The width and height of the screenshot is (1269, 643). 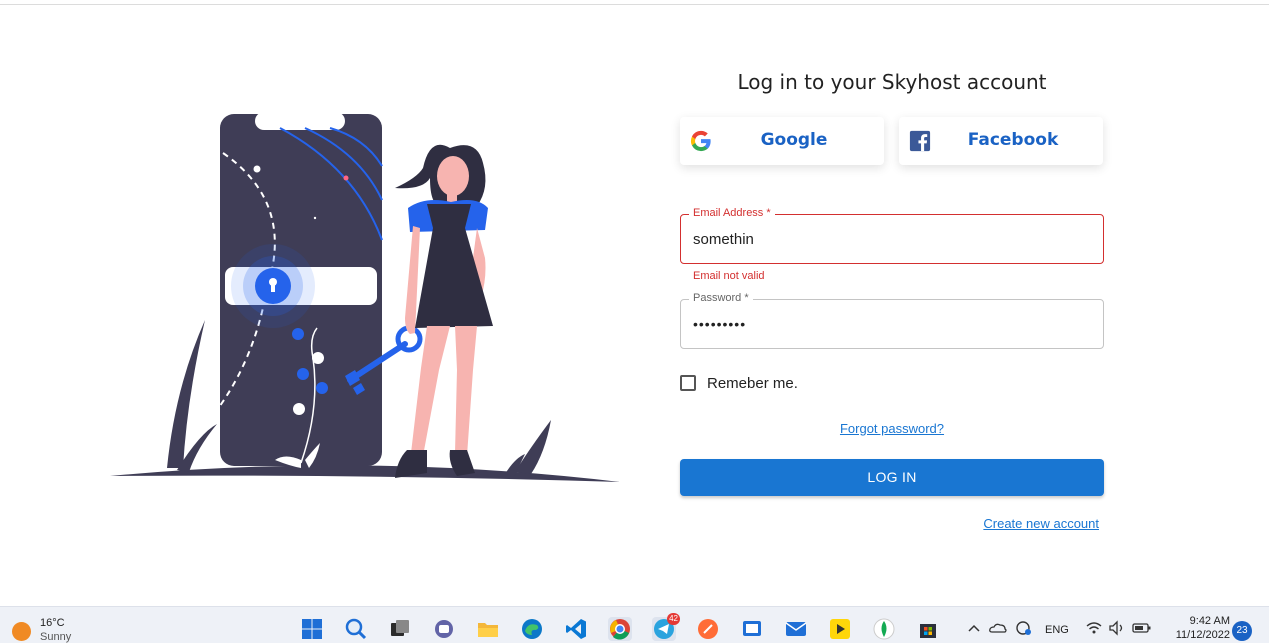 What do you see at coordinates (928, 629) in the screenshot?
I see `microsoft-store-icon` at bounding box center [928, 629].